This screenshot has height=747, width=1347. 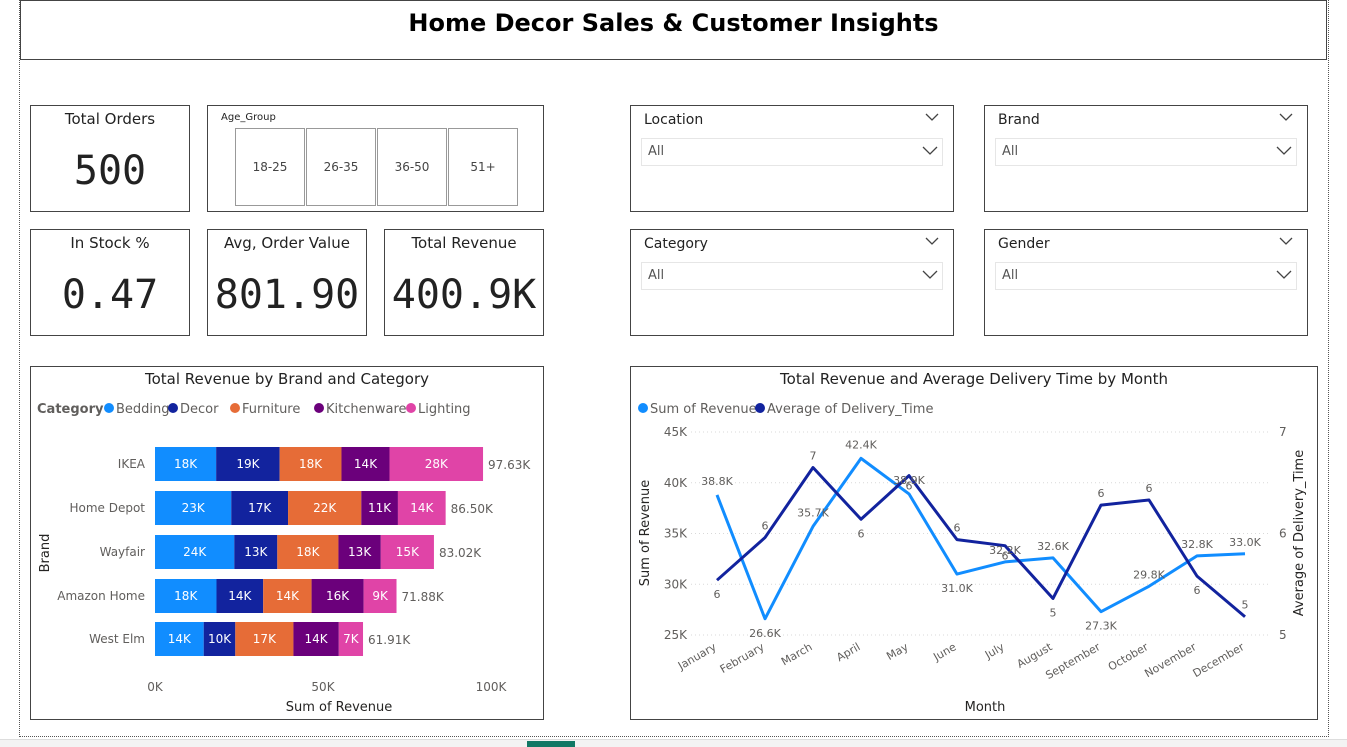 I want to click on gender-slicer: Gender All, so click(x=1146, y=282).